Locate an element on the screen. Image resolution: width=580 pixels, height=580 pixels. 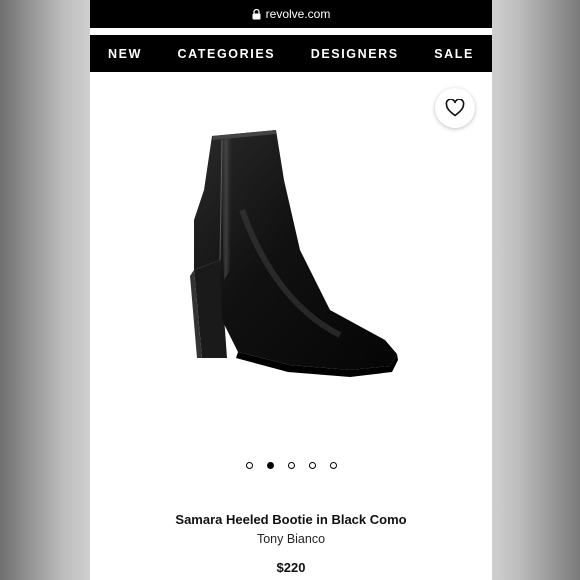
heart-icon is located at coordinates (455, 108).